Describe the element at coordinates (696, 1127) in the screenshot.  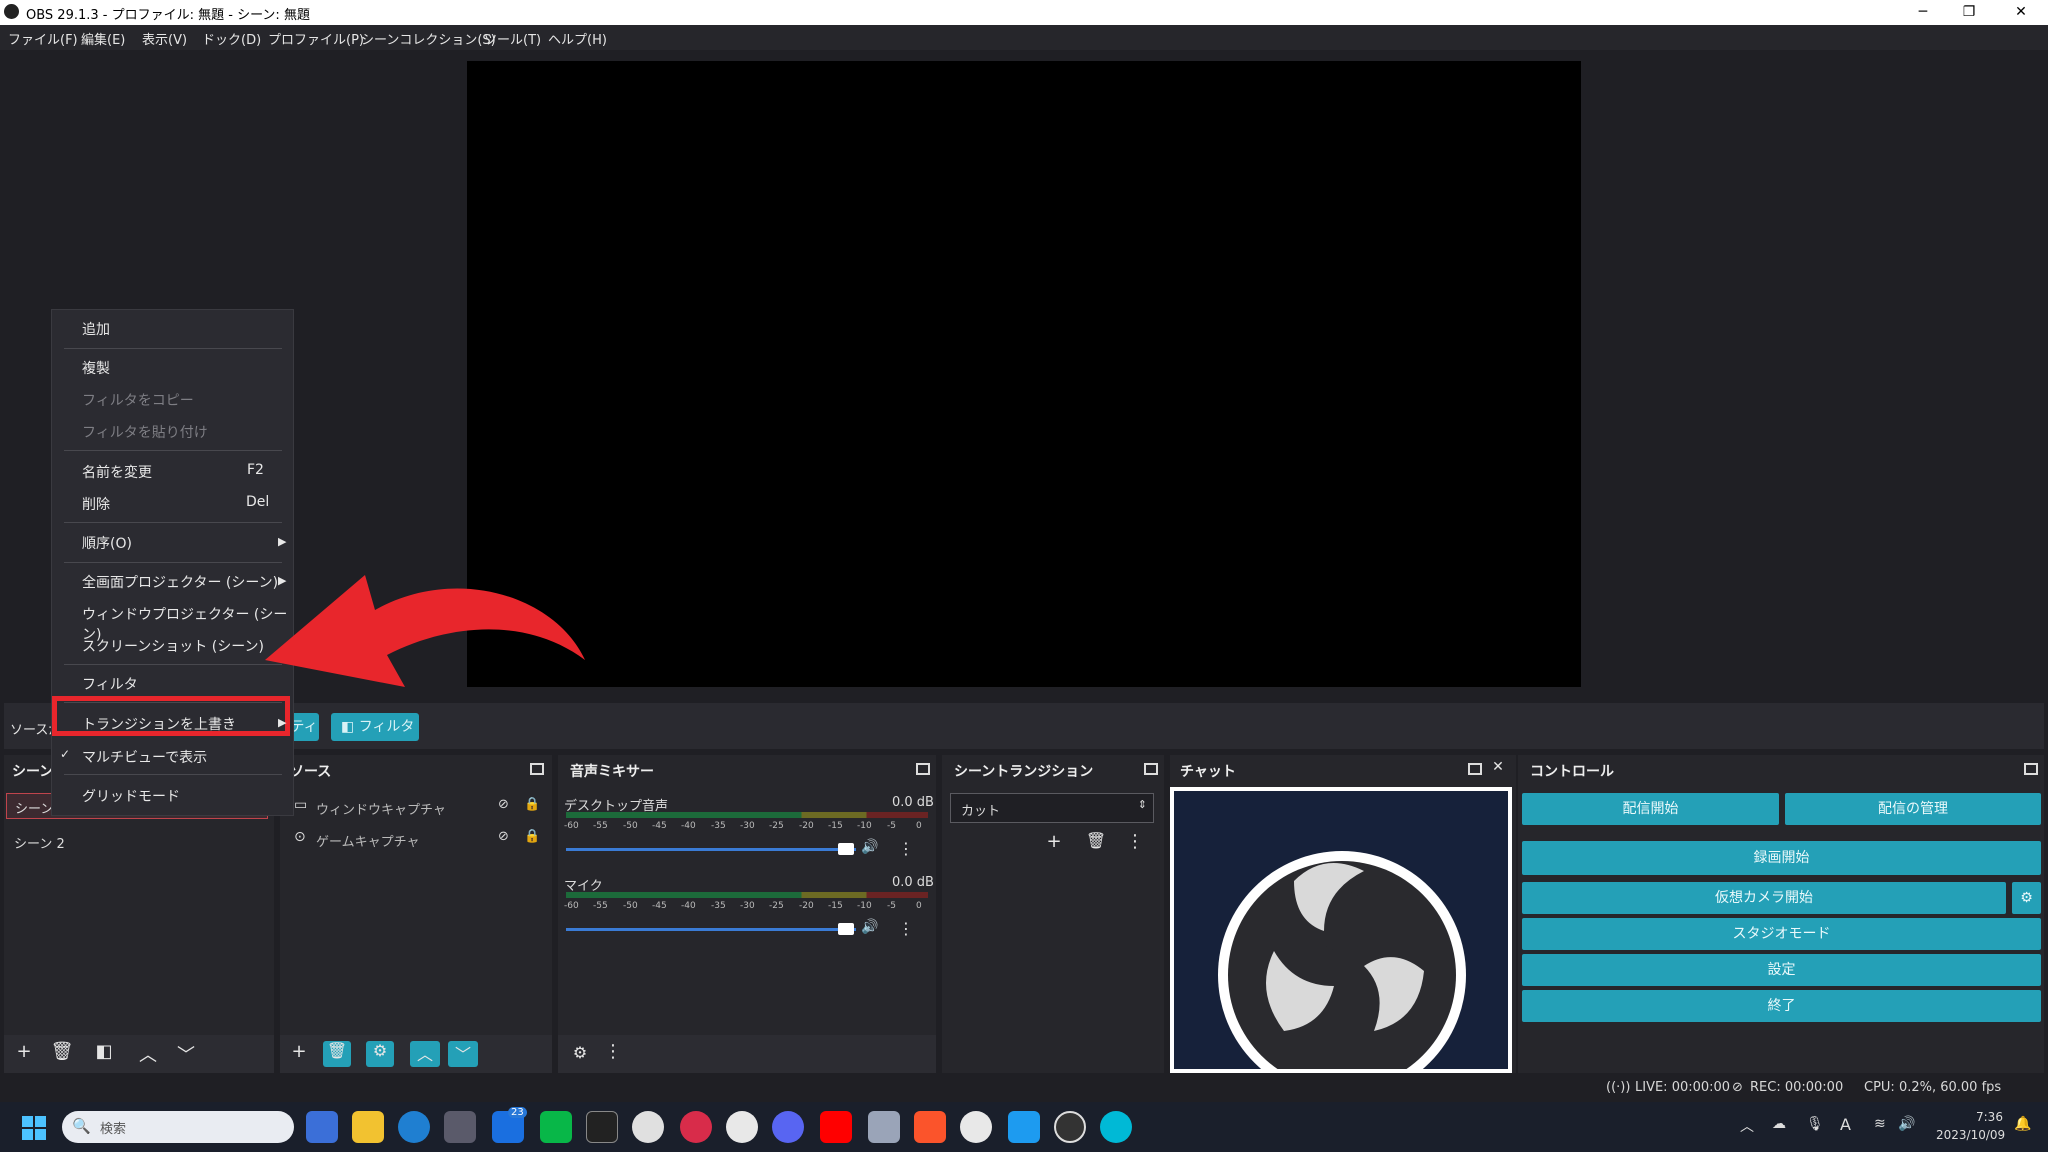
I see `app-icon` at that location.